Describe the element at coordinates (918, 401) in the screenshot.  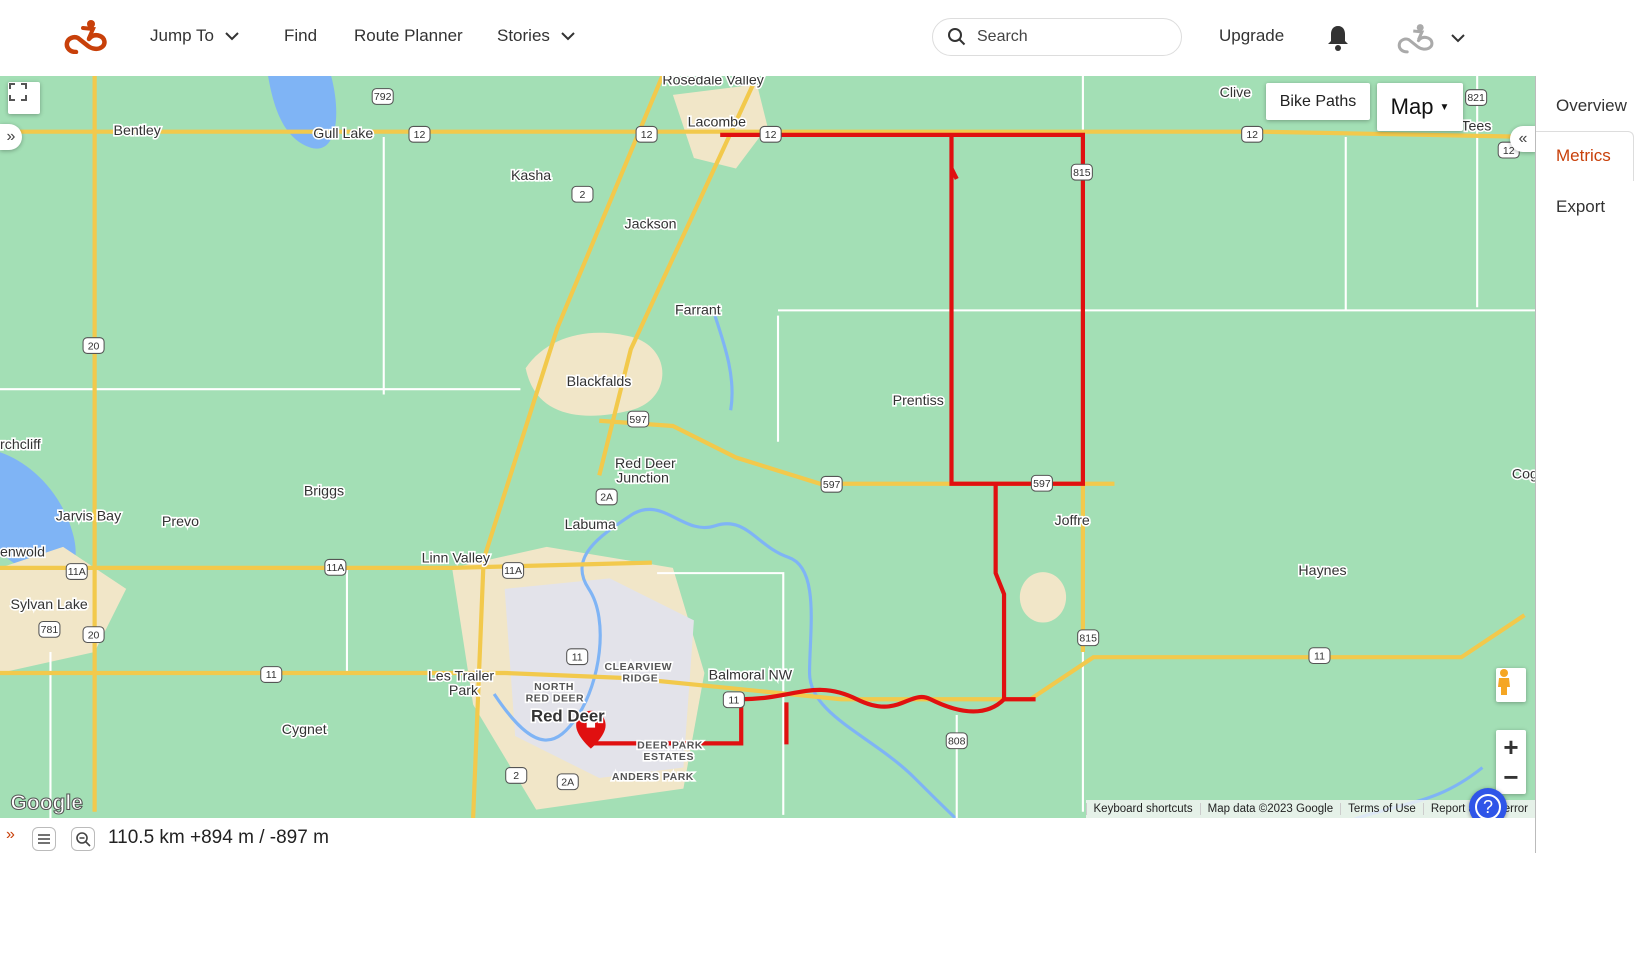
I see `svg-text: Prentiss` at that location.